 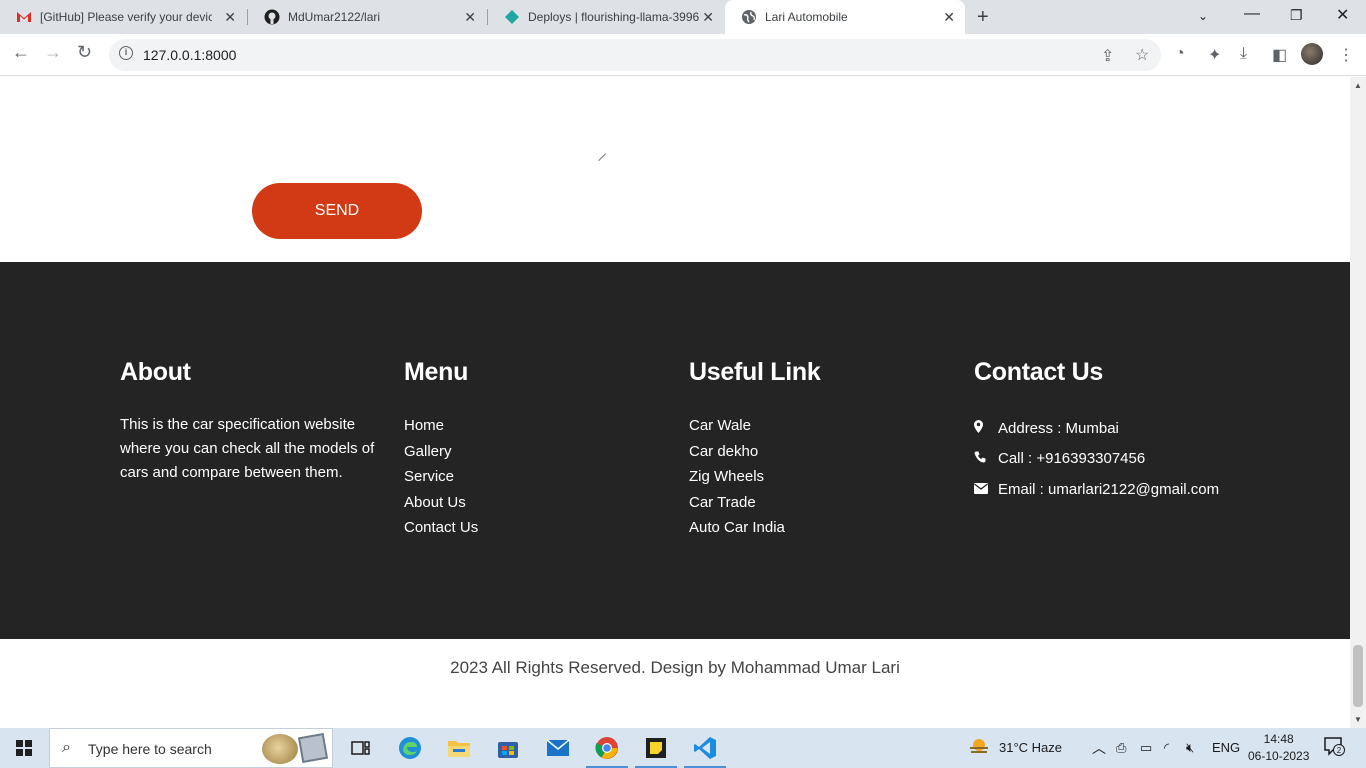 What do you see at coordinates (66, 747) in the screenshot?
I see `search-icon: ⌕` at bounding box center [66, 747].